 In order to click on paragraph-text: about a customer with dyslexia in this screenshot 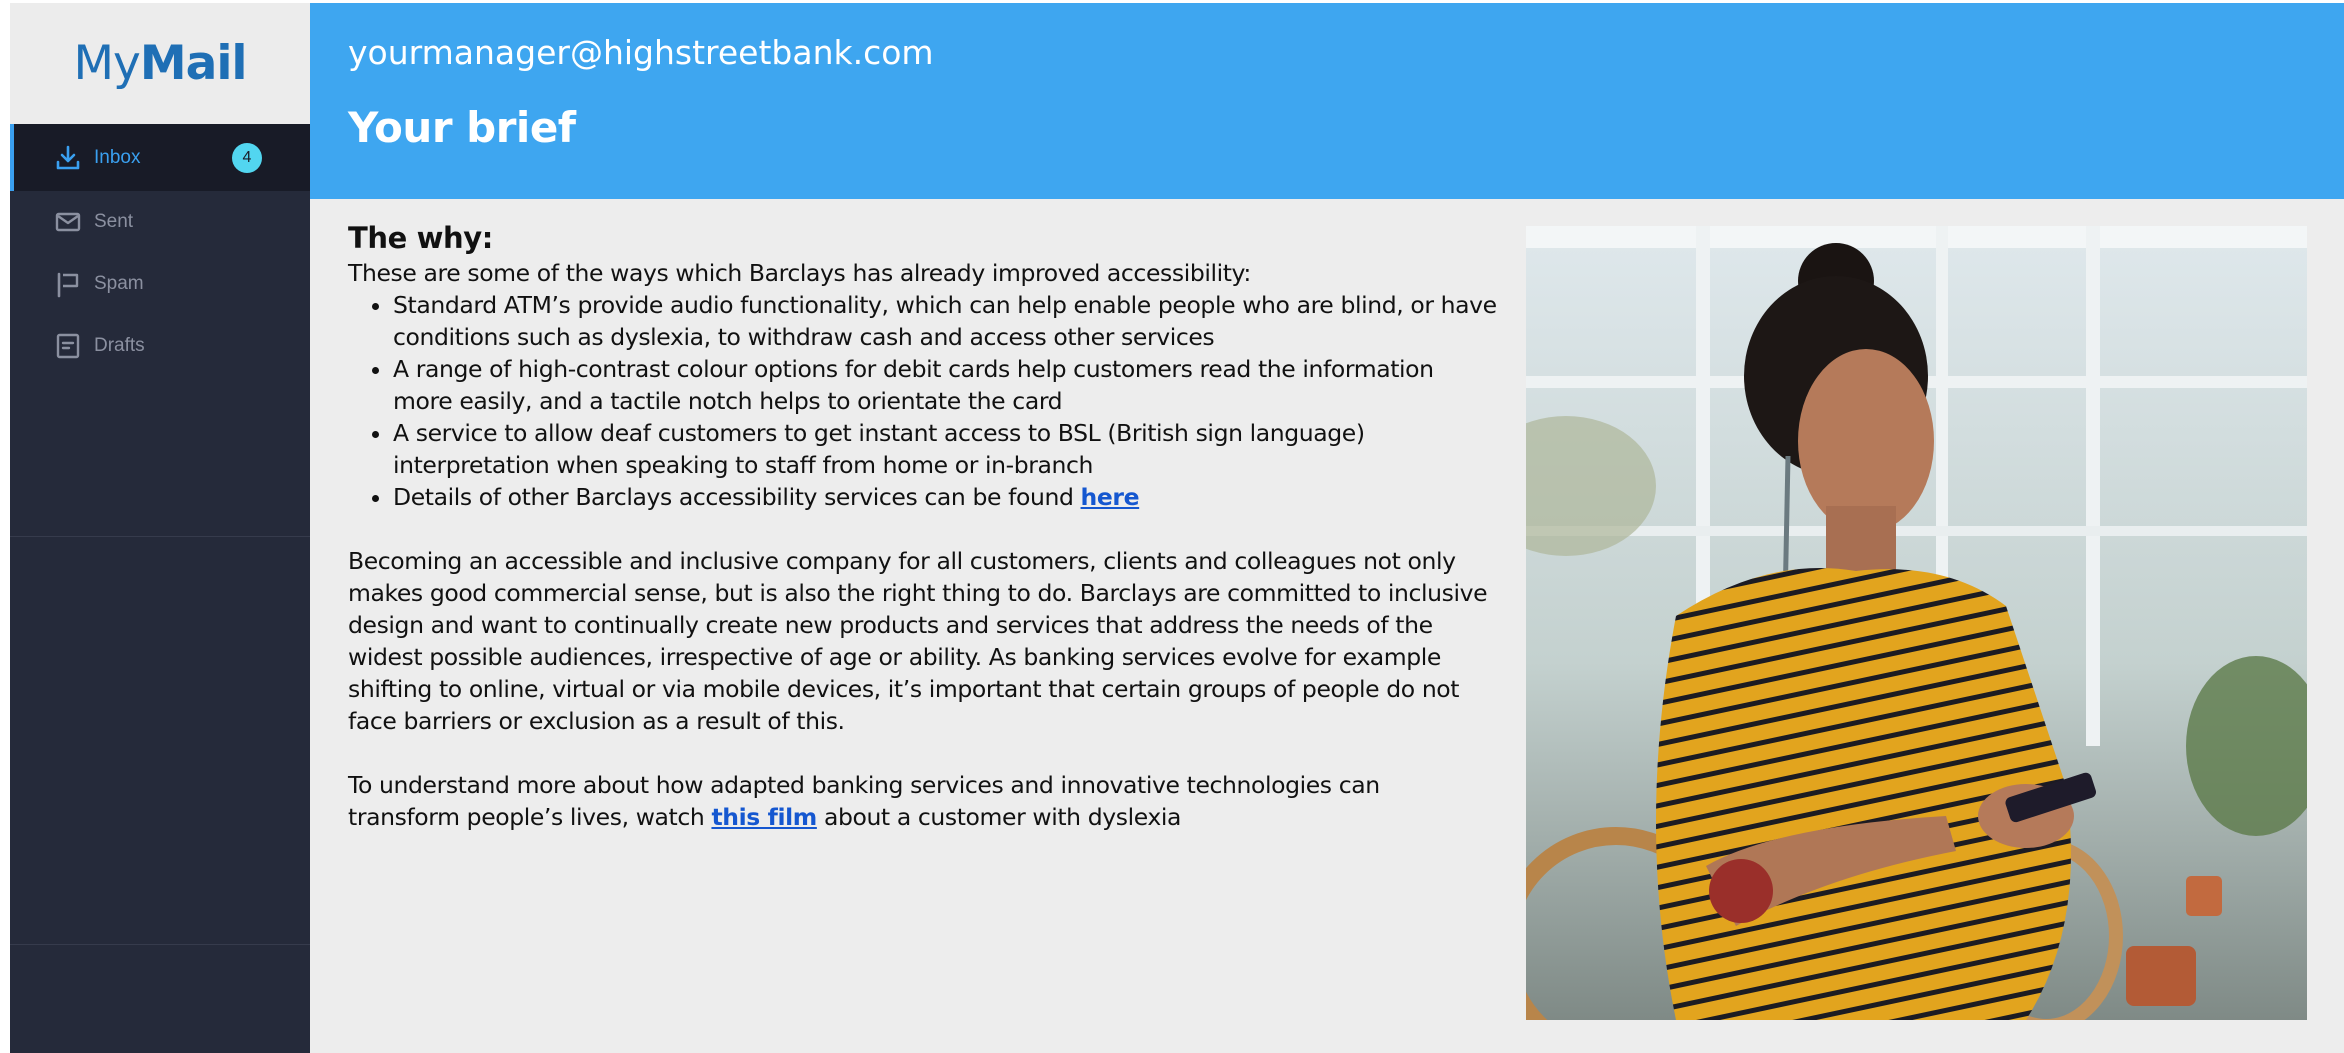, I will do `click(999, 817)`.